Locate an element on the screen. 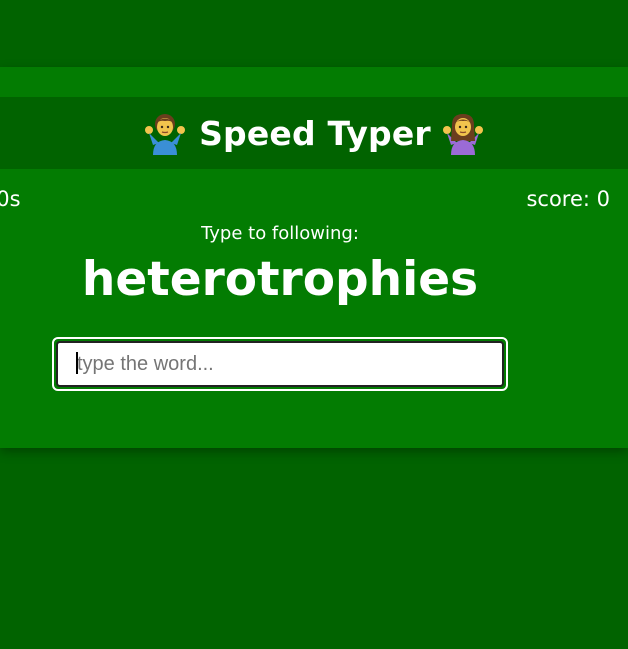 The width and height of the screenshot is (628, 649). prompt-label: Type to following: is located at coordinates (280, 233).